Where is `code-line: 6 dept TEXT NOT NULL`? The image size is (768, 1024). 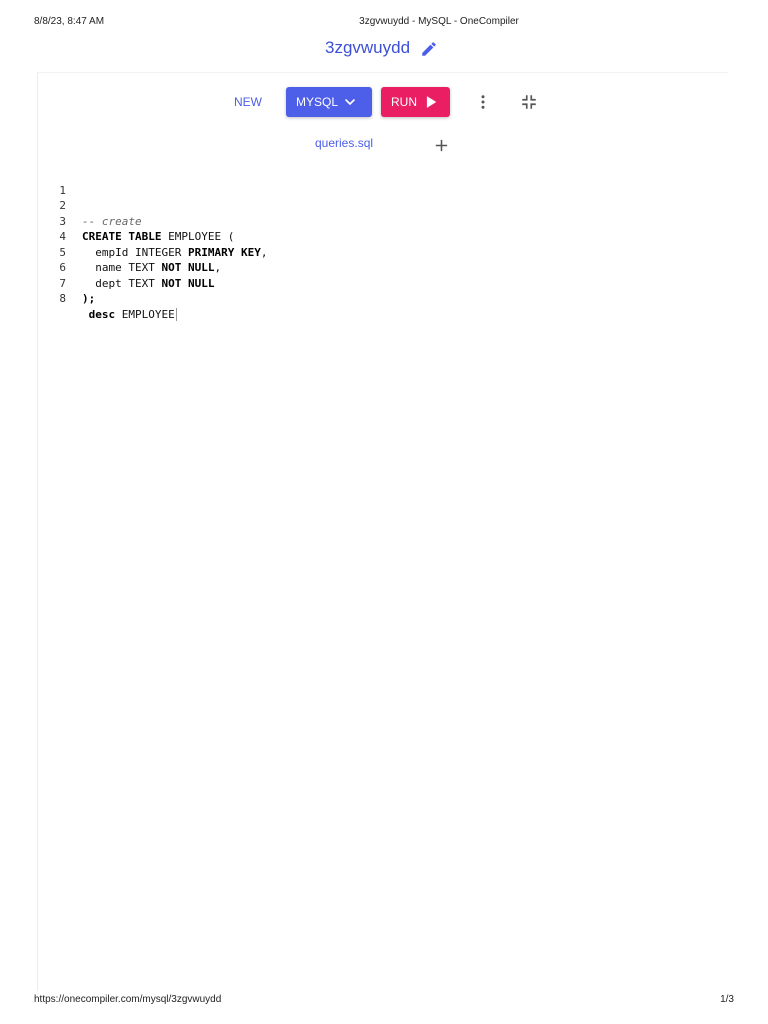 code-line: 6 dept TEXT NOT NULL is located at coordinates (380, 267).